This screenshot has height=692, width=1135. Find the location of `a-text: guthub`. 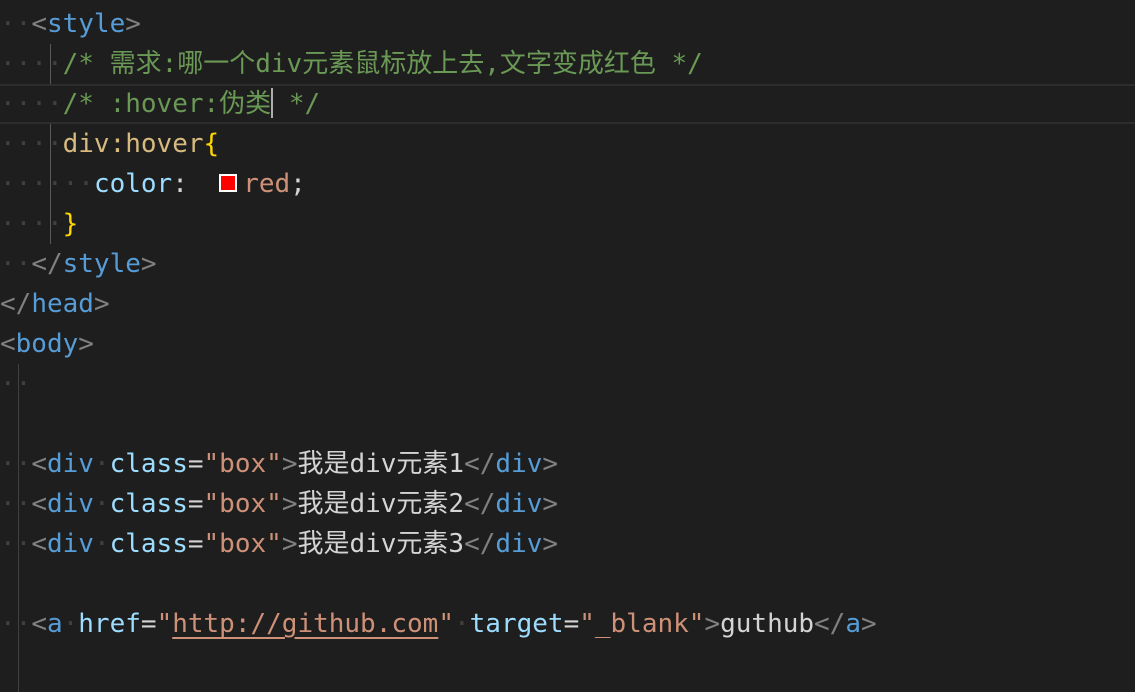

a-text: guthub is located at coordinates (767, 624).